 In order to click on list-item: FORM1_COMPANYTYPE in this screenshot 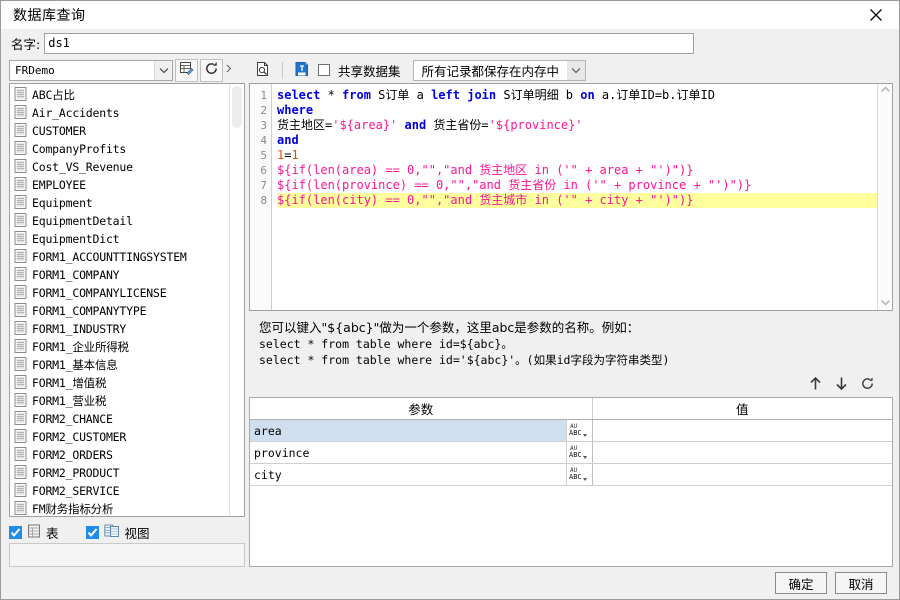, I will do `click(119, 311)`.